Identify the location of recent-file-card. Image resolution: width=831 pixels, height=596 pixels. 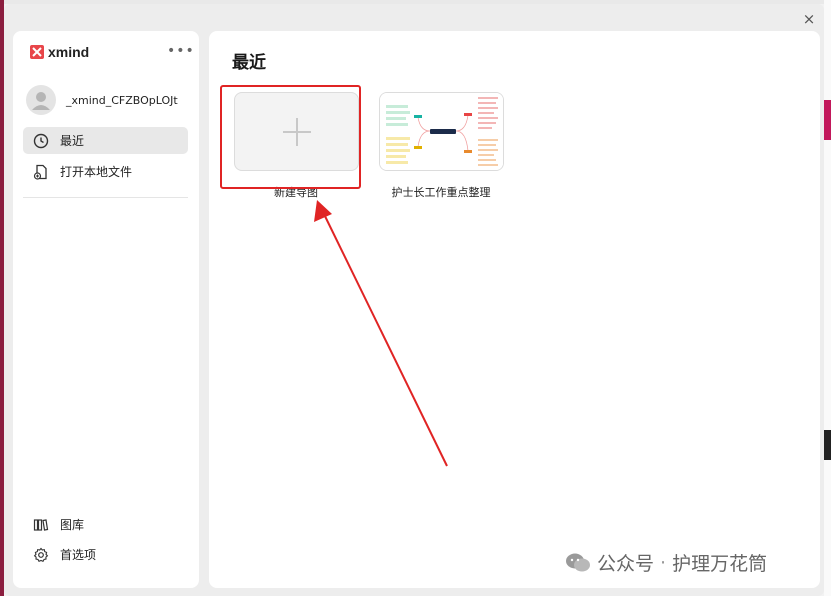
(441, 131).